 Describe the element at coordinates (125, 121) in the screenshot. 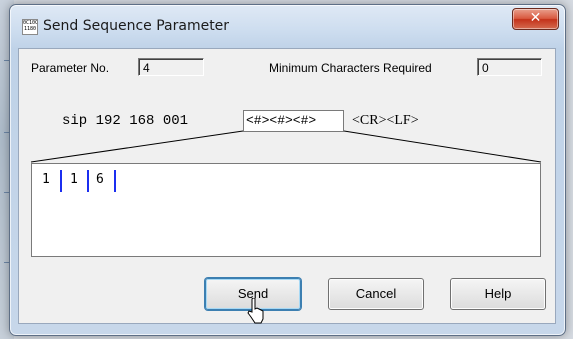

I see `sequence-prefix: sip 192 168 001` at that location.